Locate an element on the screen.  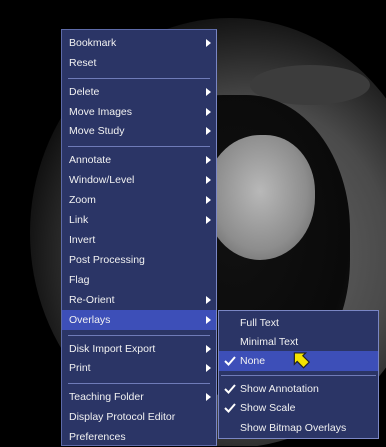
menu-item-label: Annotate is located at coordinates (90, 160).